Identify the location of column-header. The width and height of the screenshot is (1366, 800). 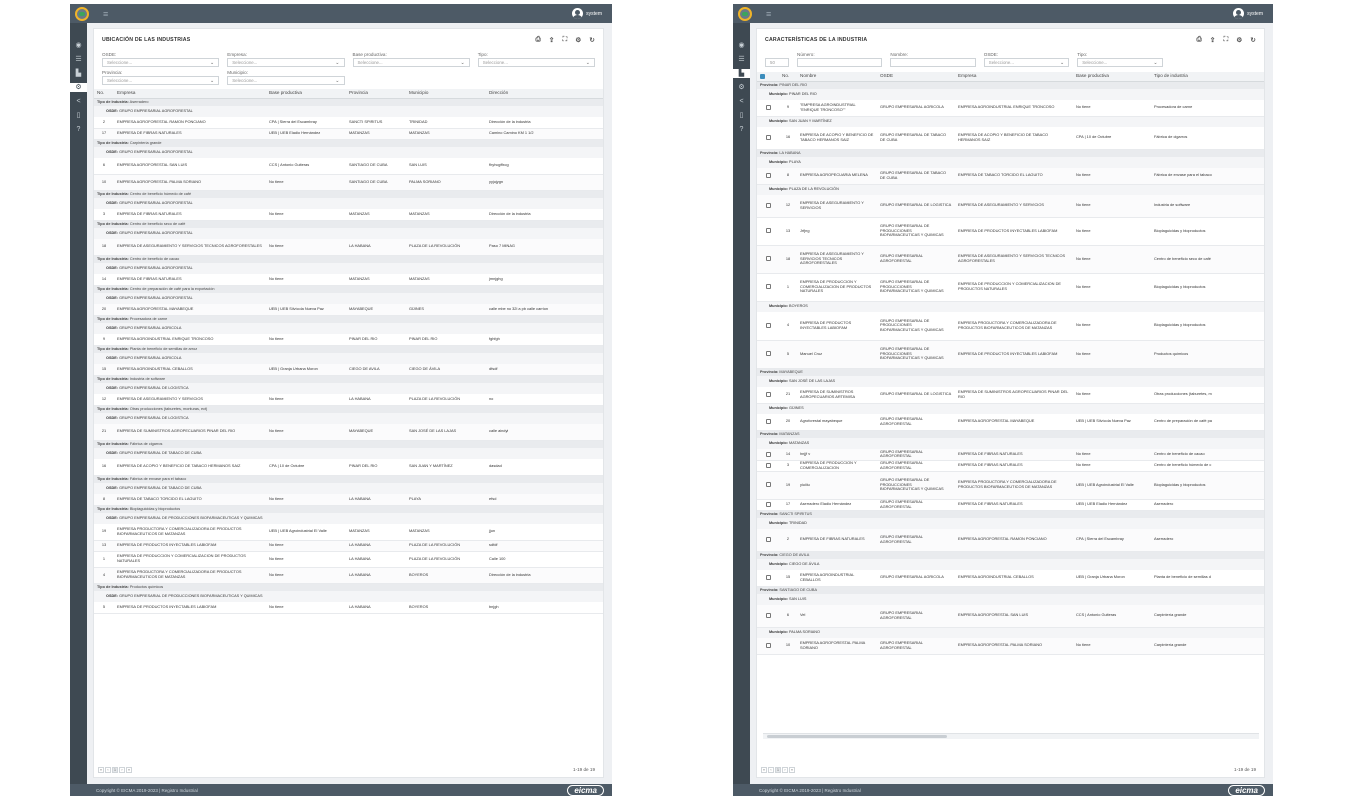
(768, 77).